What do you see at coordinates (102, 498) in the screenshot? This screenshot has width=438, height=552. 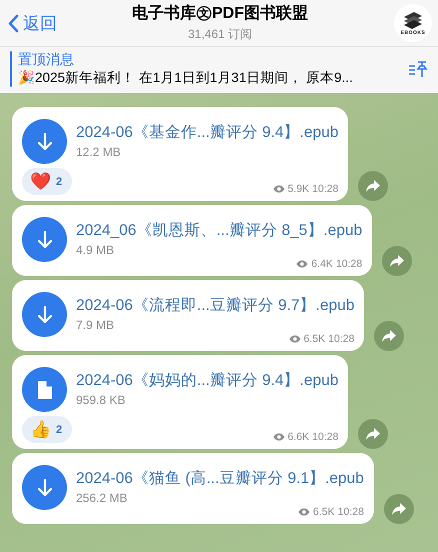 I see `file-size: 256.2 MB` at bounding box center [102, 498].